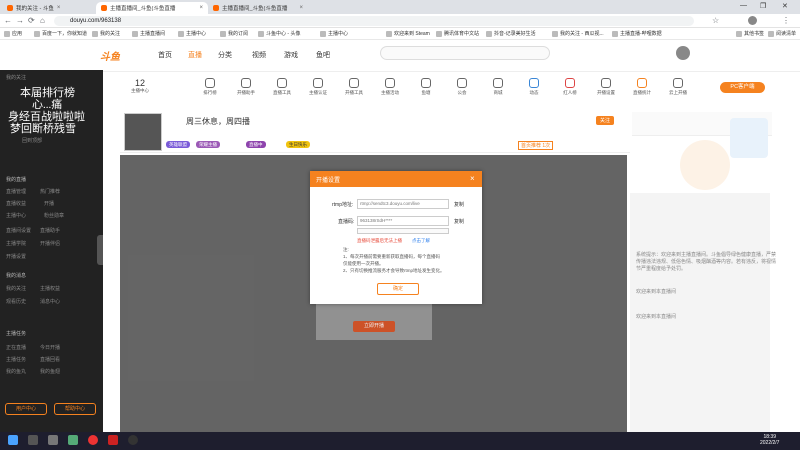  Describe the element at coordinates (148, 33) in the screenshot. I see `bookmark-item: 主播直播间` at that location.